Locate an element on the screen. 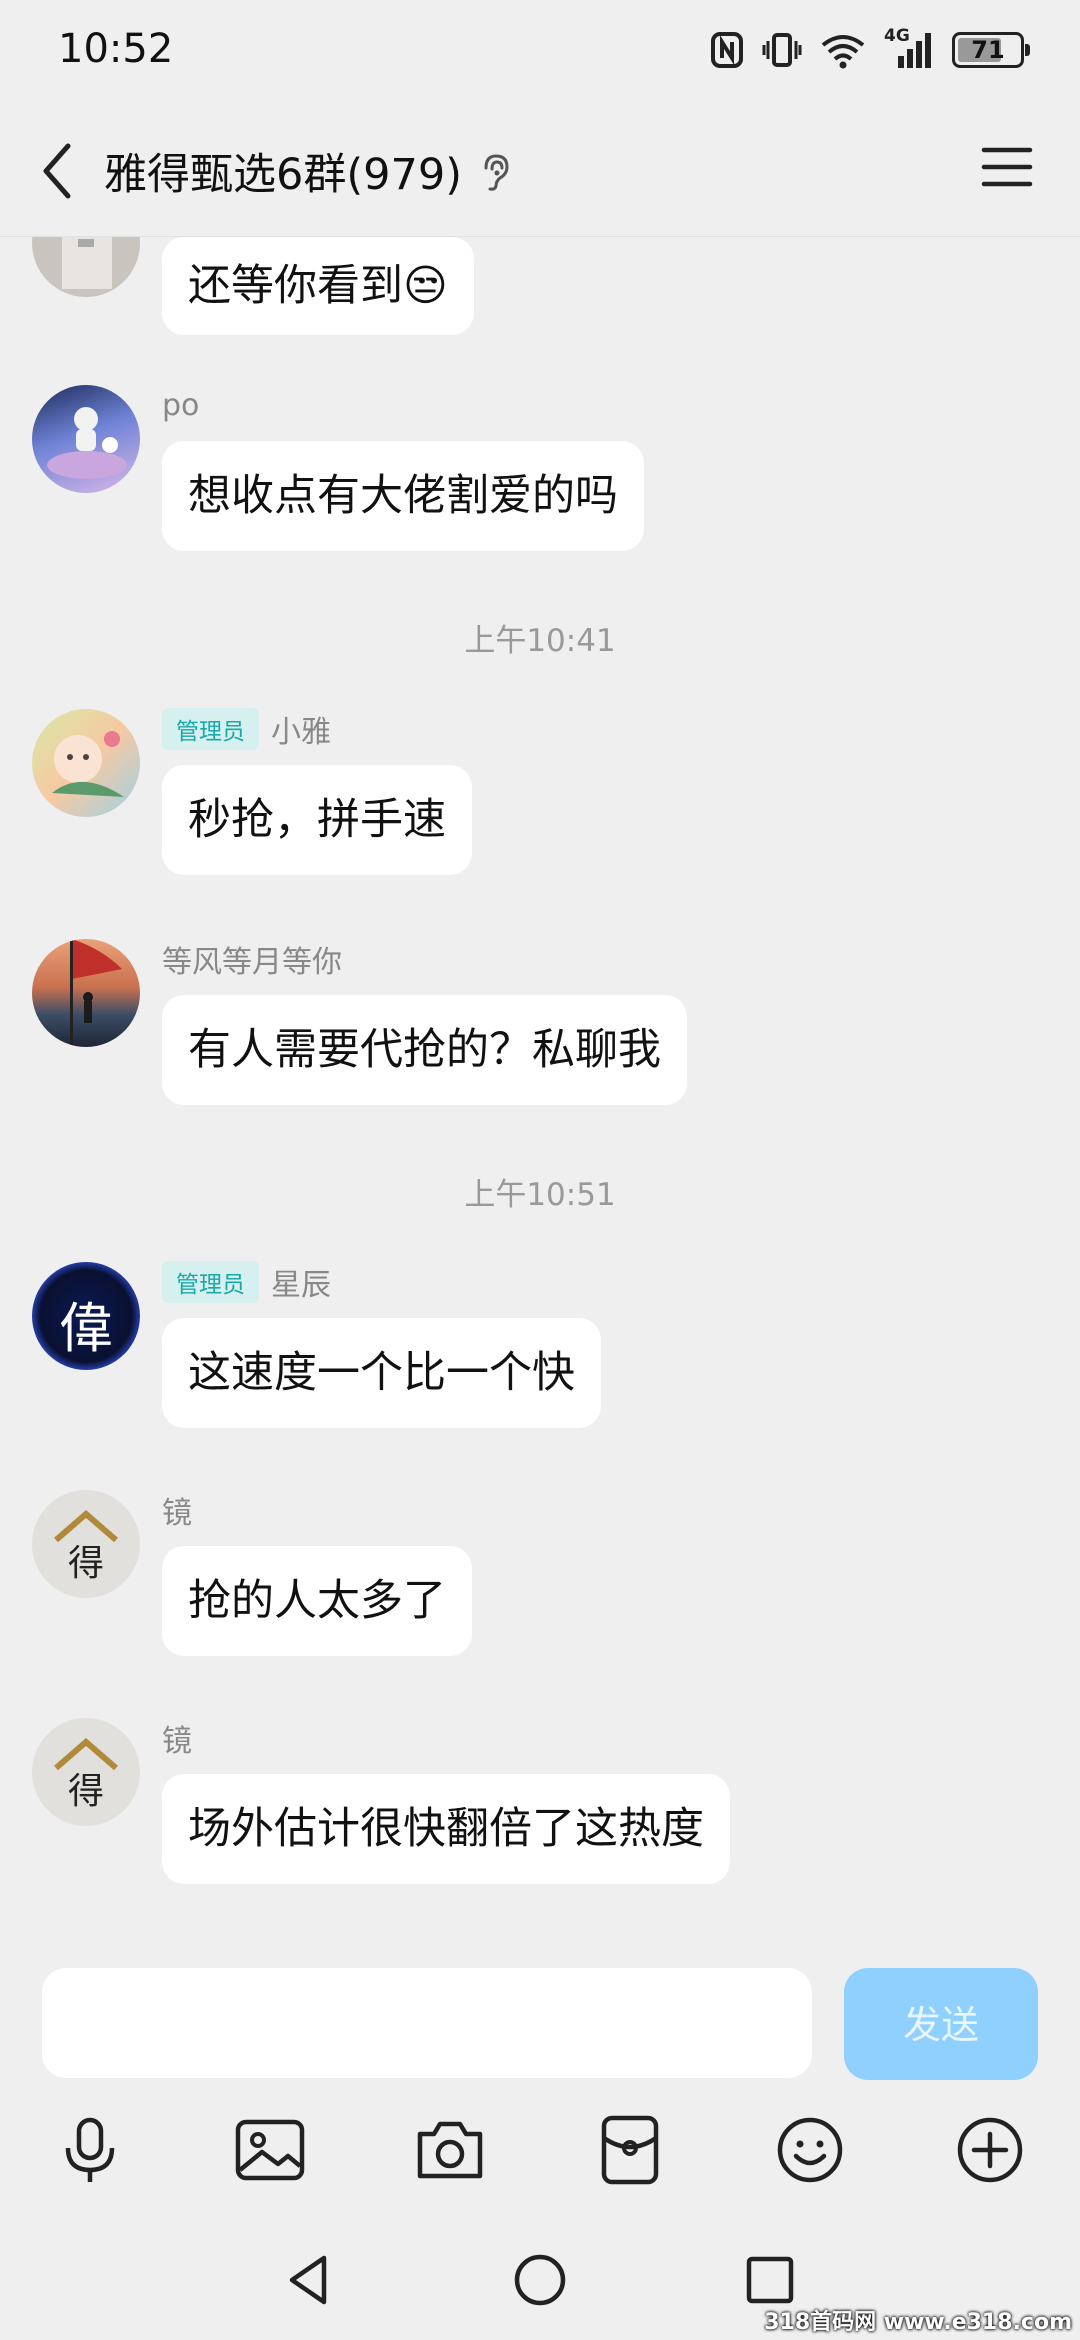 Image resolution: width=1080 pixels, height=2340 pixels. message-bubble: 还等你看到😒 is located at coordinates (318, 286).